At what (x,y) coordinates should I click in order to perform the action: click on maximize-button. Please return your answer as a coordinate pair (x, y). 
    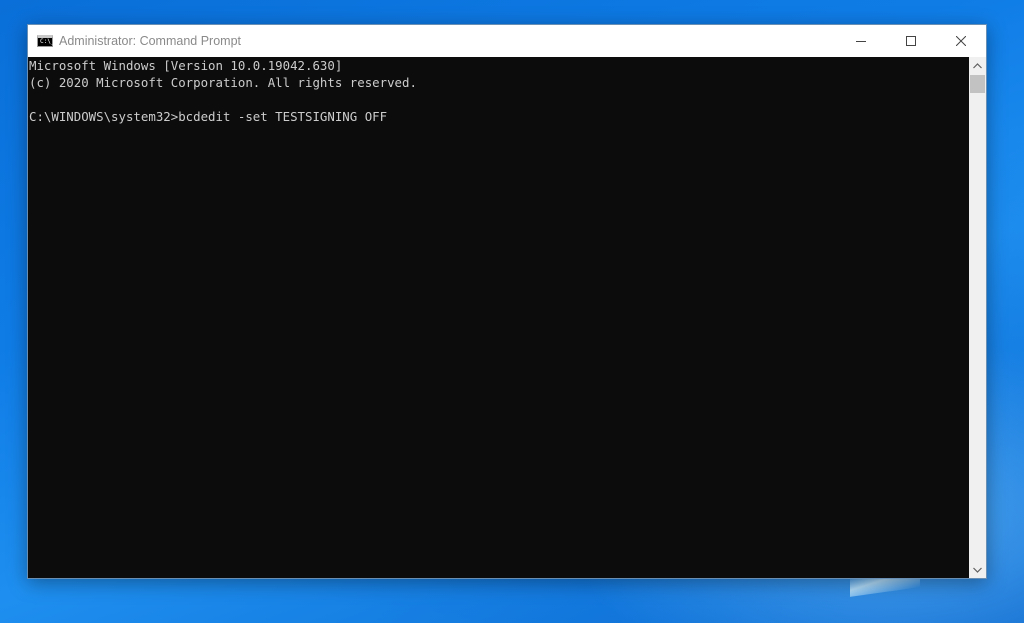
    Looking at the image, I should click on (911, 41).